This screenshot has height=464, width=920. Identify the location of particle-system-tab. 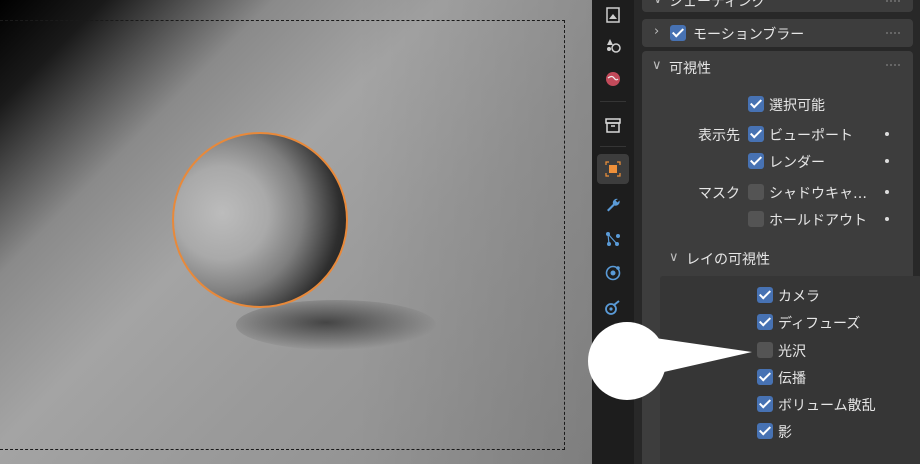
(613, 239).